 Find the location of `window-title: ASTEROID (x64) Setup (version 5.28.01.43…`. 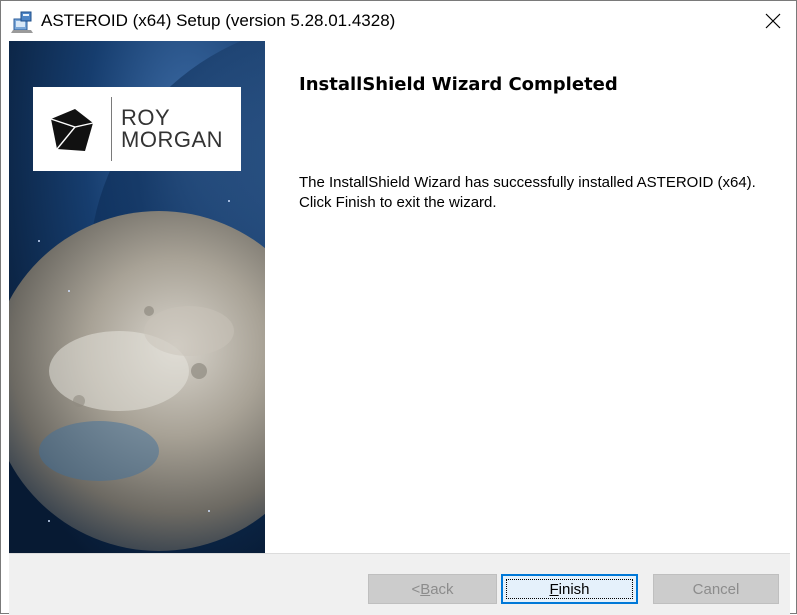

window-title: ASTEROID (x64) Setup (version 5.28.01.43… is located at coordinates (218, 20).